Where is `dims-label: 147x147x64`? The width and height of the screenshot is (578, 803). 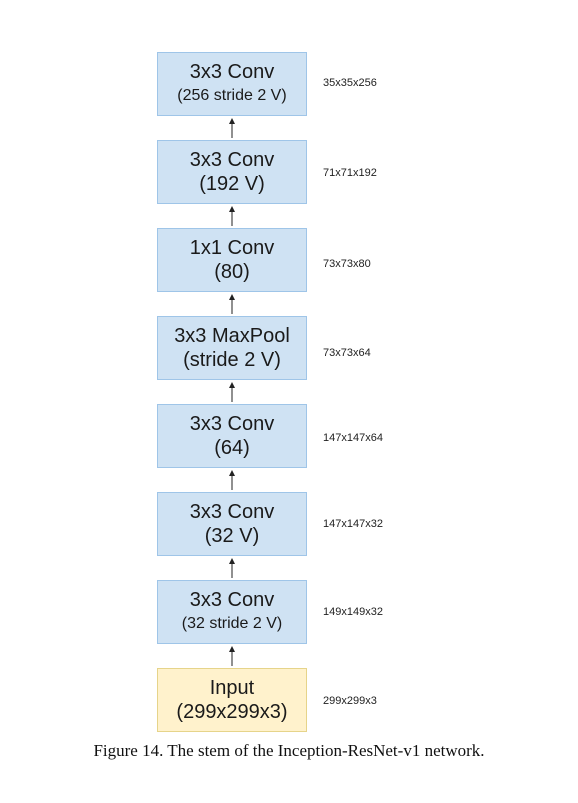
dims-label: 147x147x64 is located at coordinates (353, 438).